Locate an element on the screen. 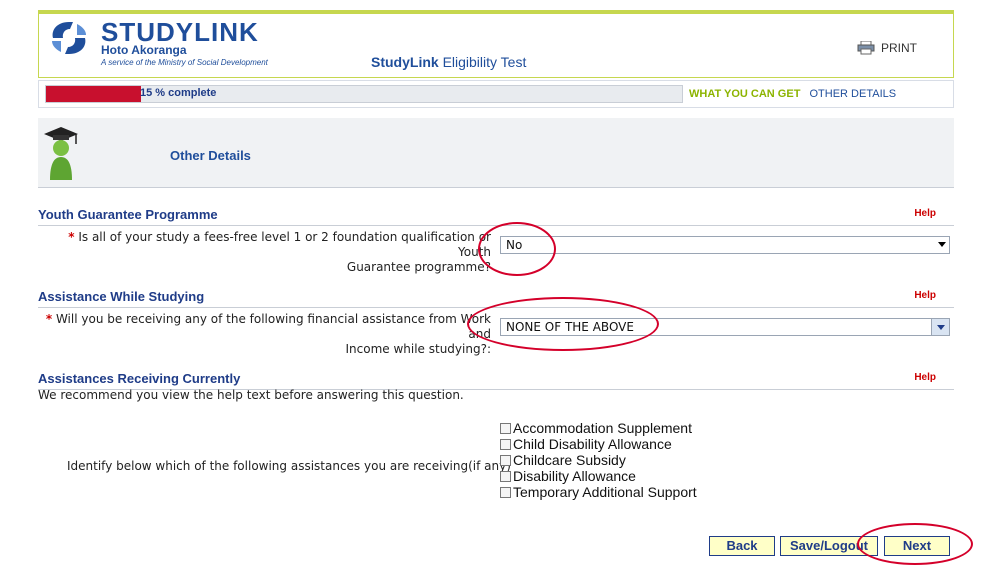 Image resolution: width=1000 pixels, height=570 pixels. checkbox-child-disability-allowance: Child Disability Allowance is located at coordinates (598, 444).